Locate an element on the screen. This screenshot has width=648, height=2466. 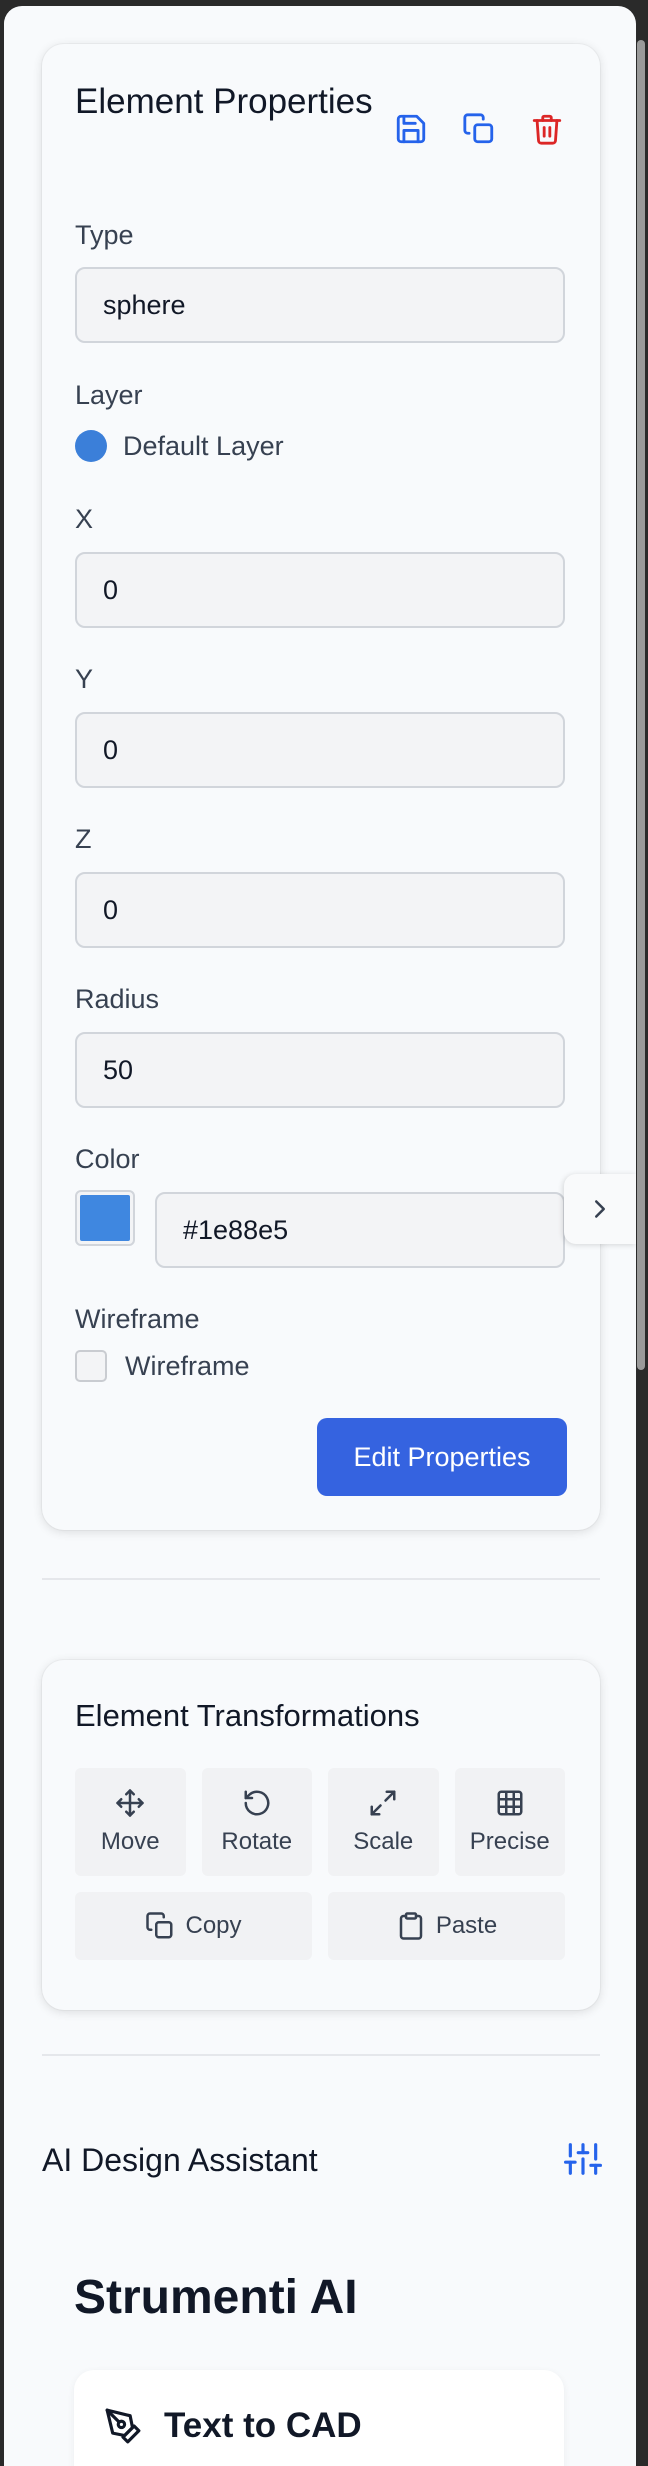
scale-button: Scale is located at coordinates (383, 1822).